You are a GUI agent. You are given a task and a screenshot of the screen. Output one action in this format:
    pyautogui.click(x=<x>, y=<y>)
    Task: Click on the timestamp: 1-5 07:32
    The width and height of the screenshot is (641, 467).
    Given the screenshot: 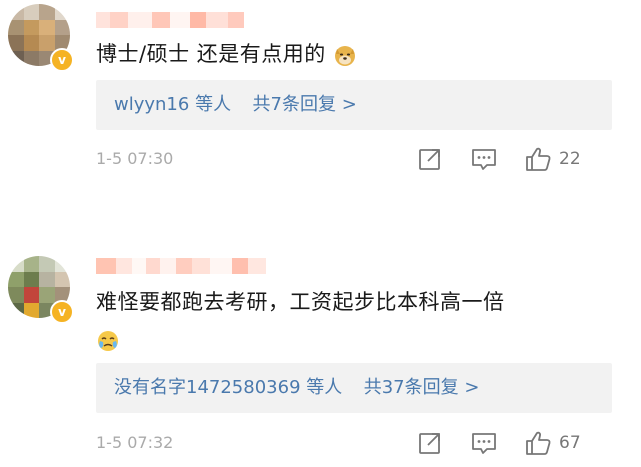 What is the action you would take?
    pyautogui.click(x=135, y=442)
    